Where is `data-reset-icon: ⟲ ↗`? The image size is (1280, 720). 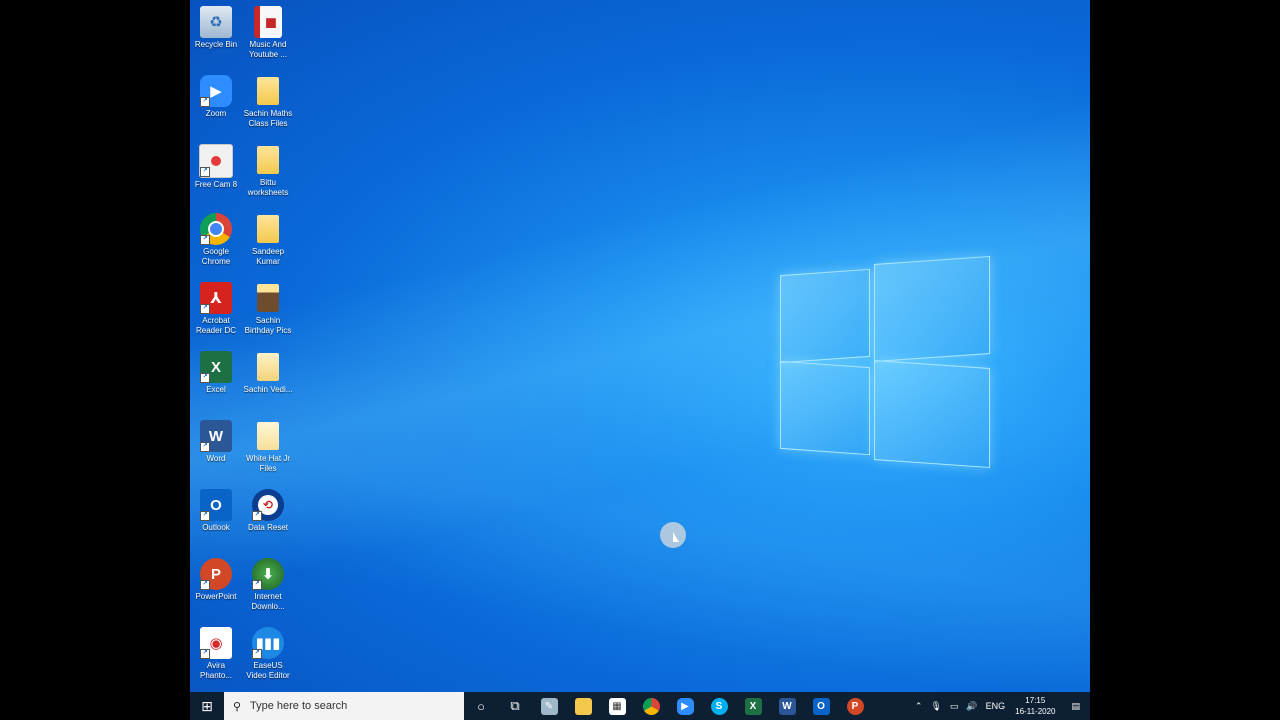
data-reset-icon: ⟲ ↗ is located at coordinates (268, 505).